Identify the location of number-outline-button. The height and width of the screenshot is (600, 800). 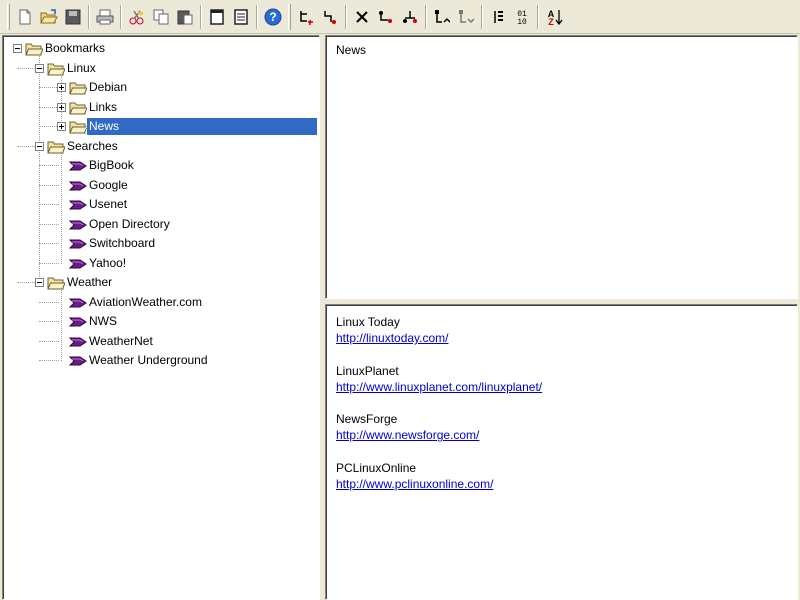
(498, 17).